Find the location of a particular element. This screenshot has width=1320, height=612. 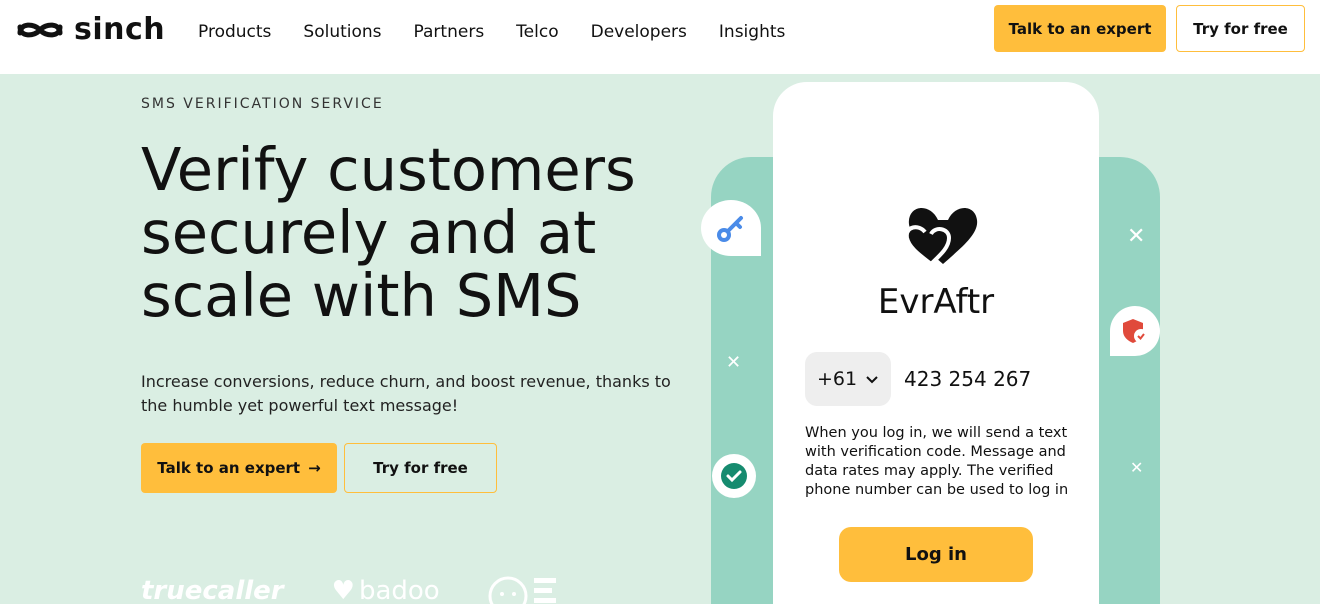

talk-to-expert-label: Talk to an expert is located at coordinates (229, 468).